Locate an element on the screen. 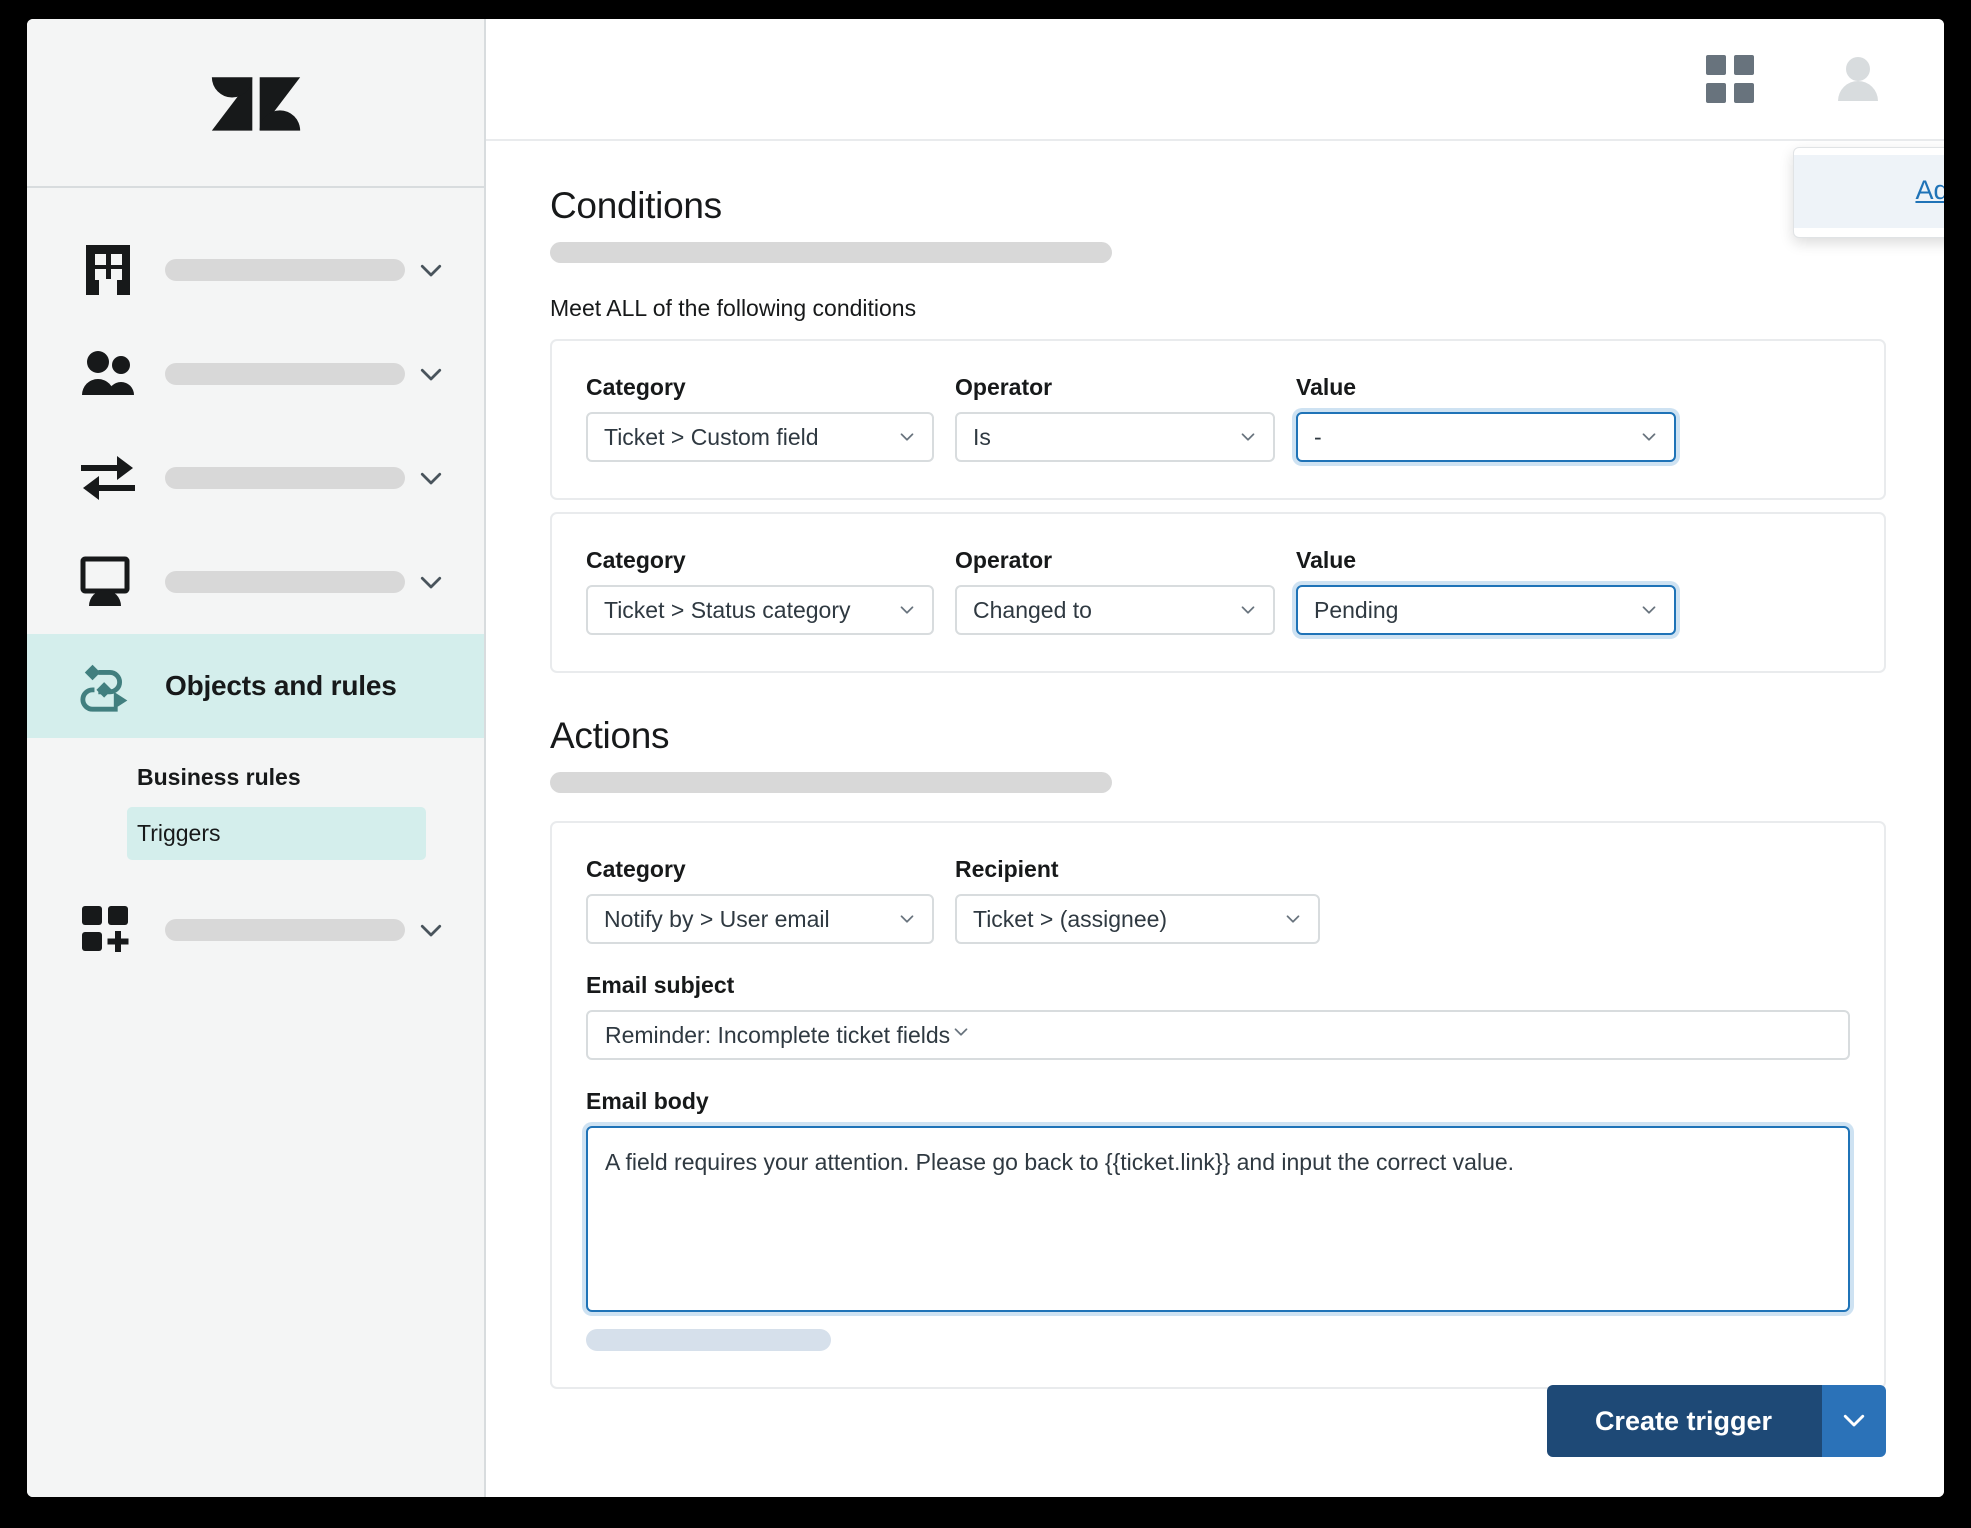 This screenshot has width=1971, height=1528. create-trigger-dropdown-button is located at coordinates (1853, 1421).